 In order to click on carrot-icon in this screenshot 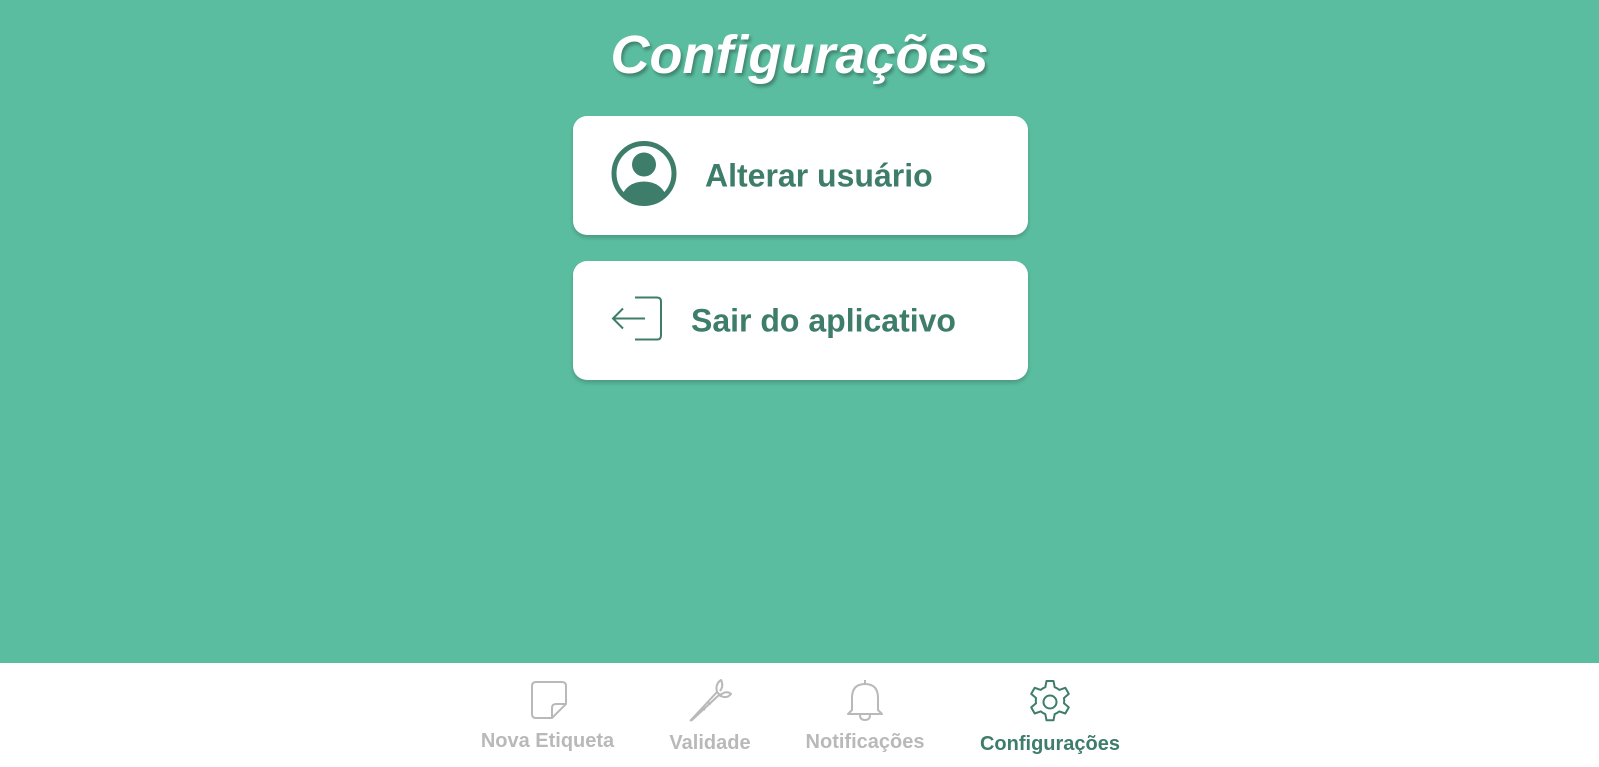, I will do `click(710, 702)`.